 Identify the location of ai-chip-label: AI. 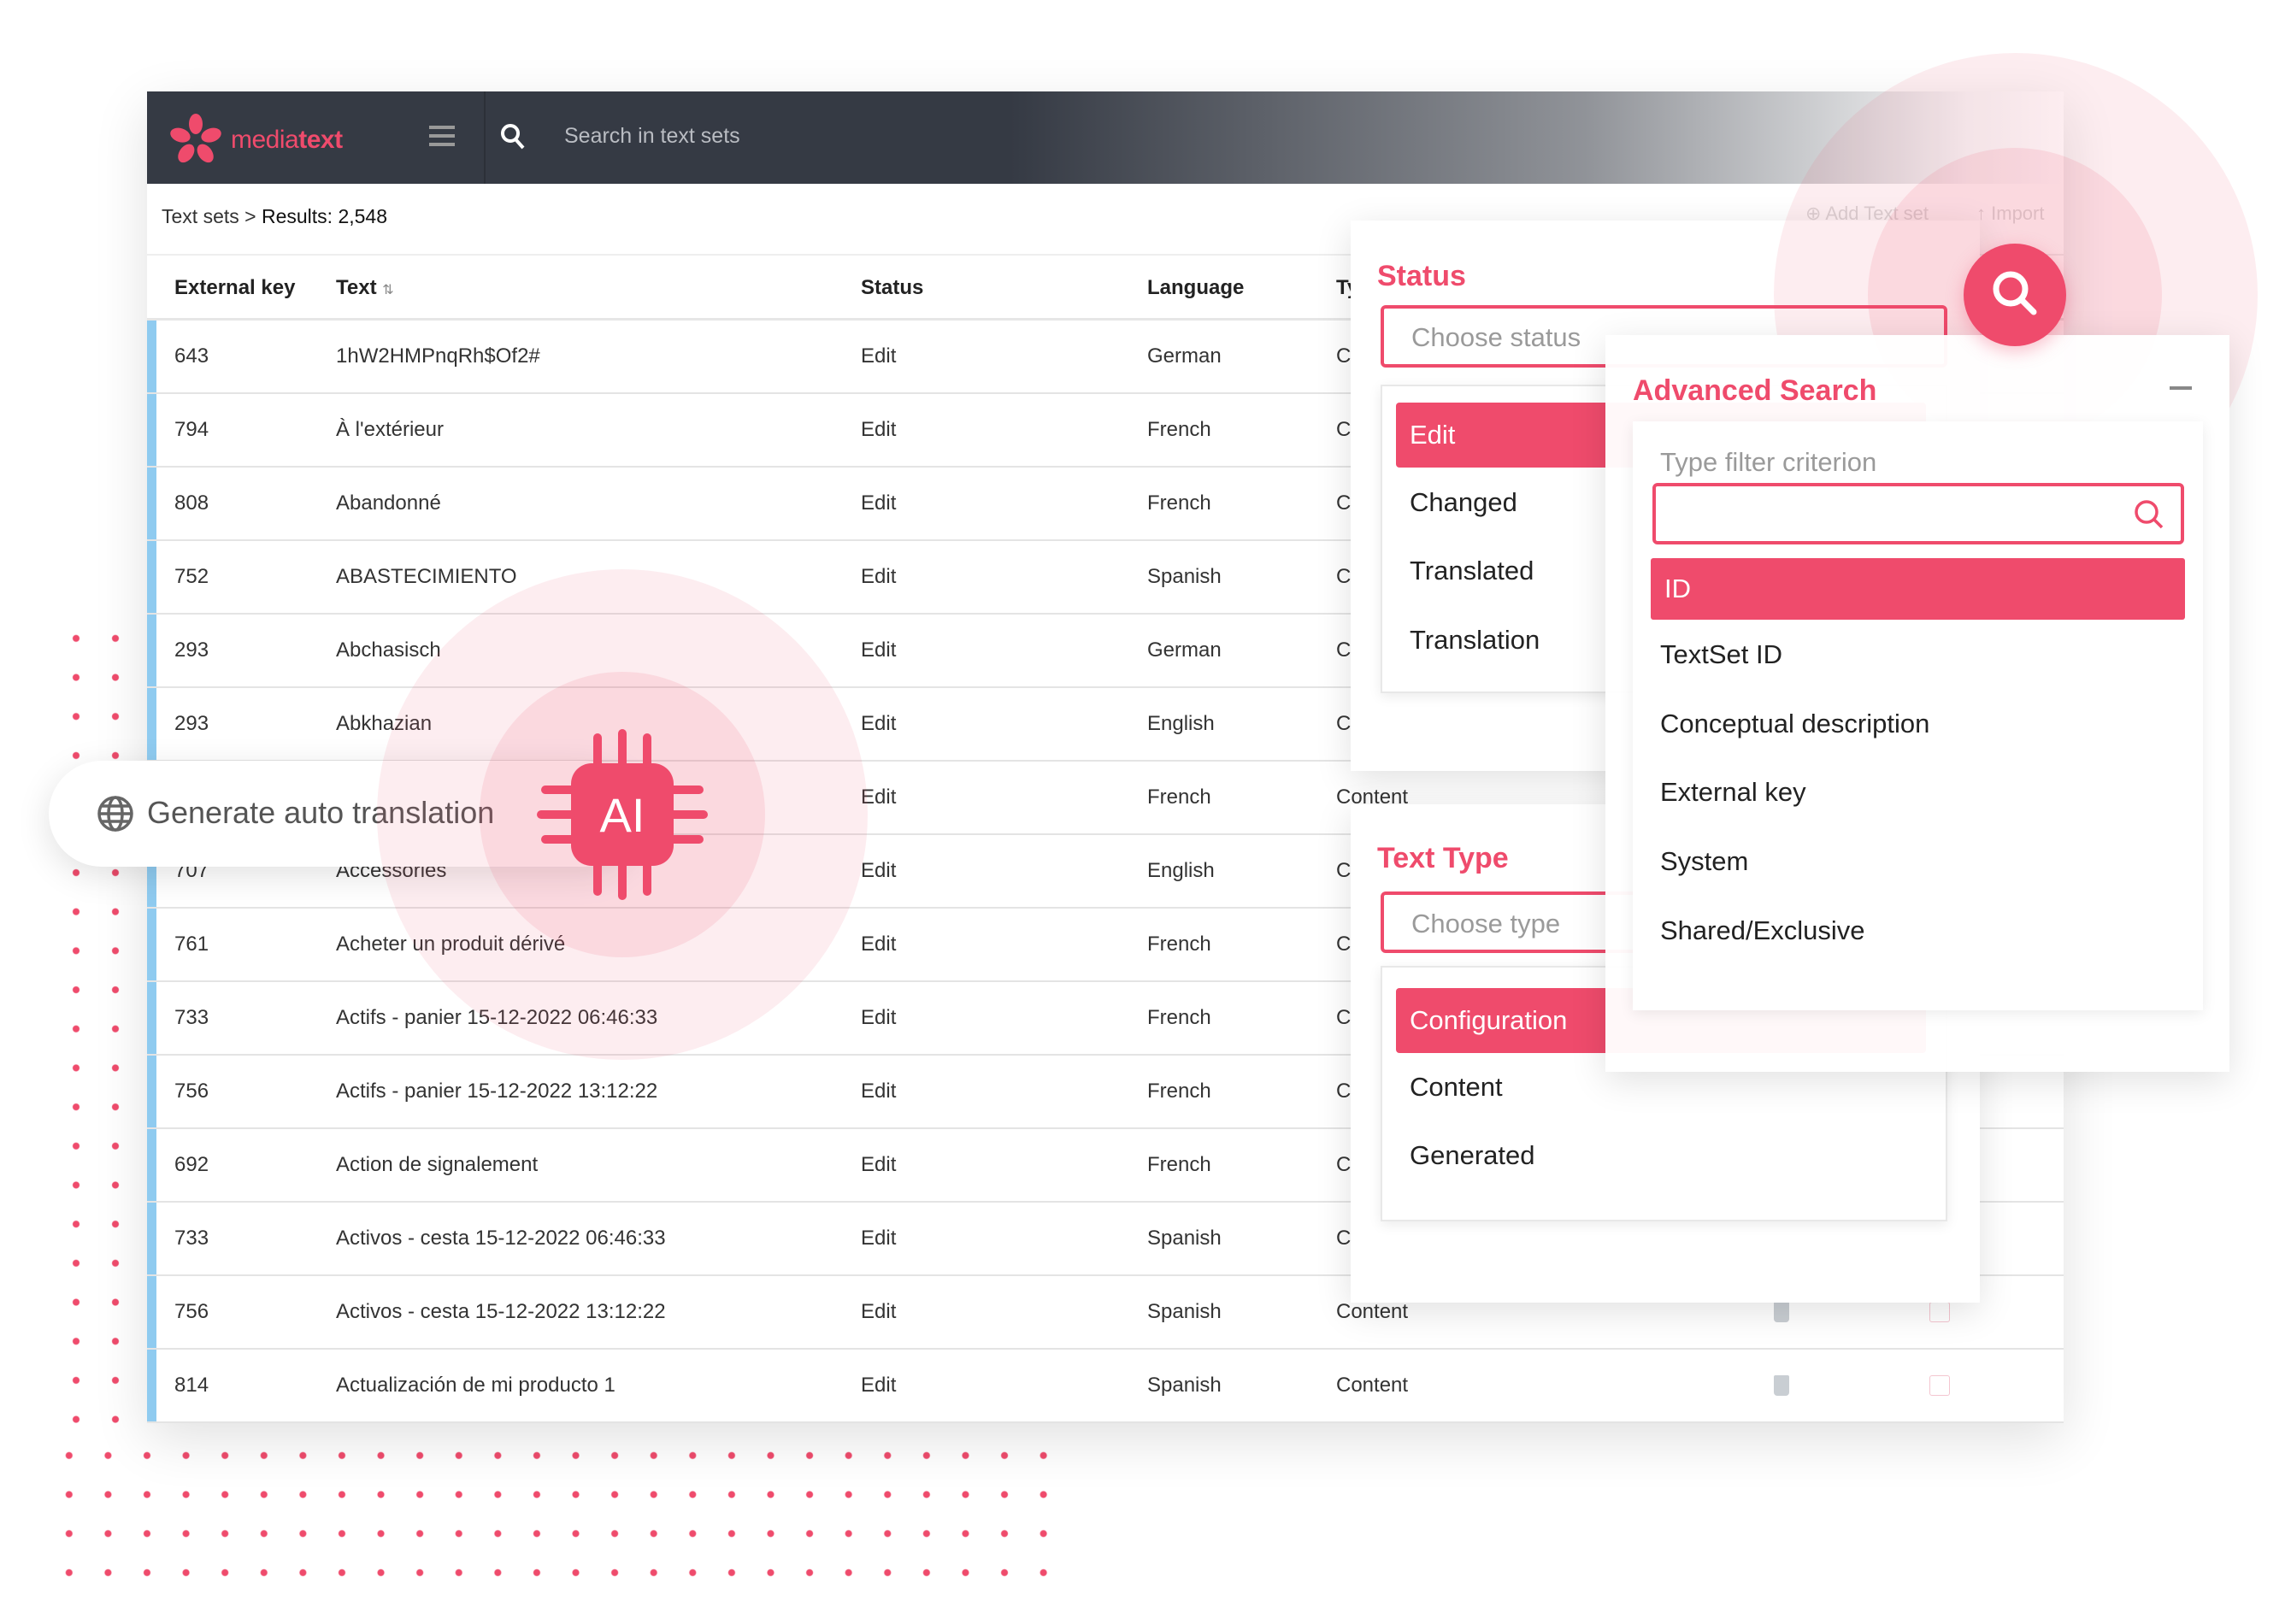
(623, 815).